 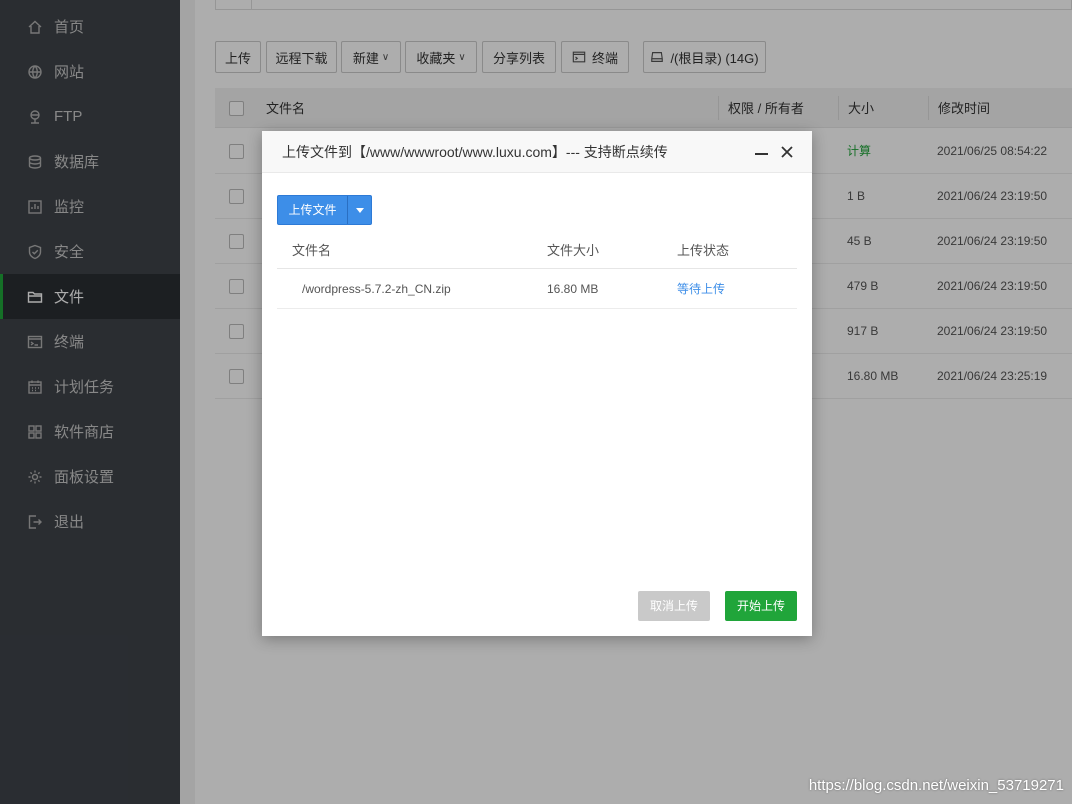 What do you see at coordinates (573, 289) in the screenshot?
I see `upload-file-size: 16.80 MB` at bounding box center [573, 289].